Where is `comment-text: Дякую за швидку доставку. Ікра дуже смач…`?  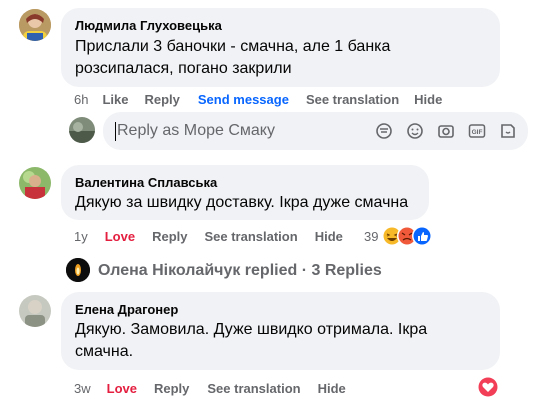 comment-text: Дякую за швидку доставку. Ікра дуже смач… is located at coordinates (242, 202).